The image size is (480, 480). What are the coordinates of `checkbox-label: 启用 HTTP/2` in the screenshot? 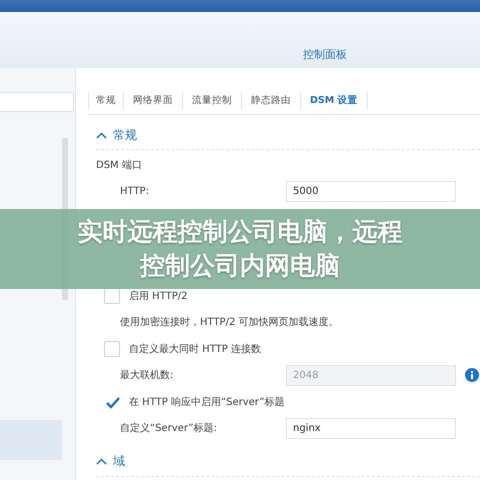 It's located at (158, 296).